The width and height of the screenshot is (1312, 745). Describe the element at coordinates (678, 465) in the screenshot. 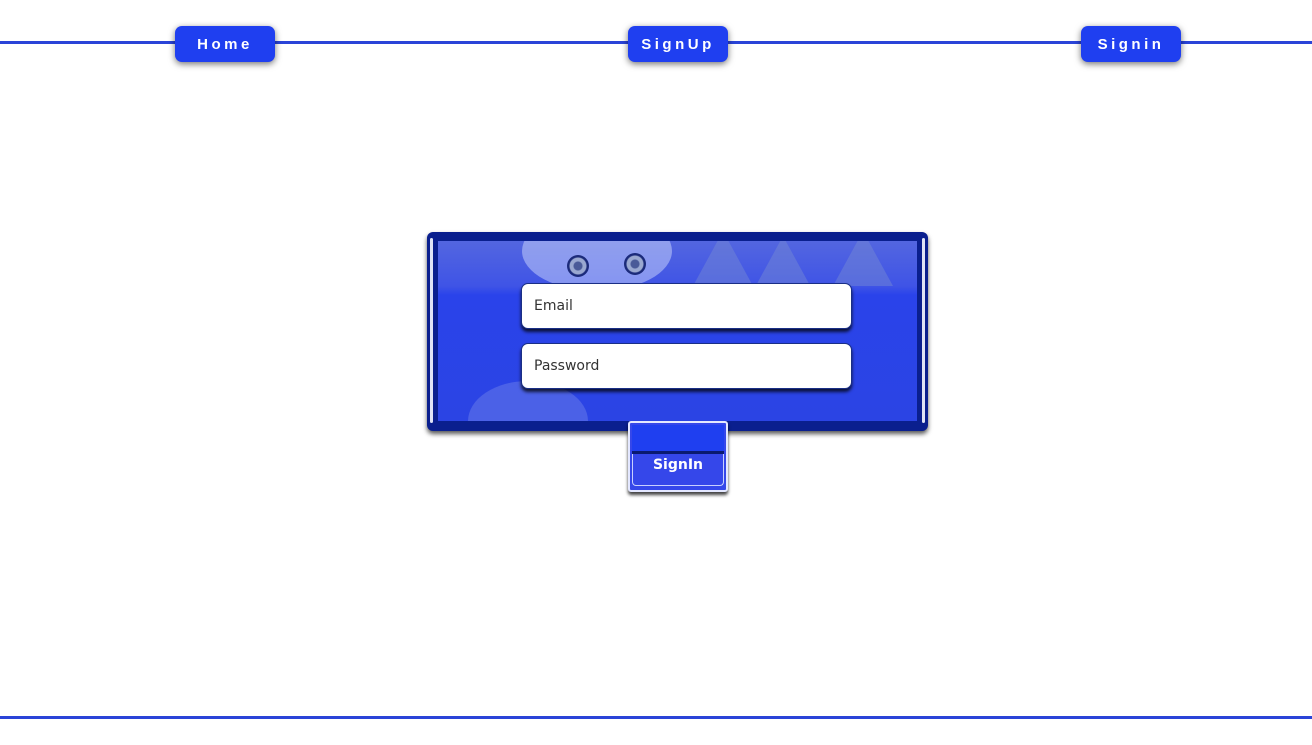

I see `submit-button-label: SignIn` at that location.